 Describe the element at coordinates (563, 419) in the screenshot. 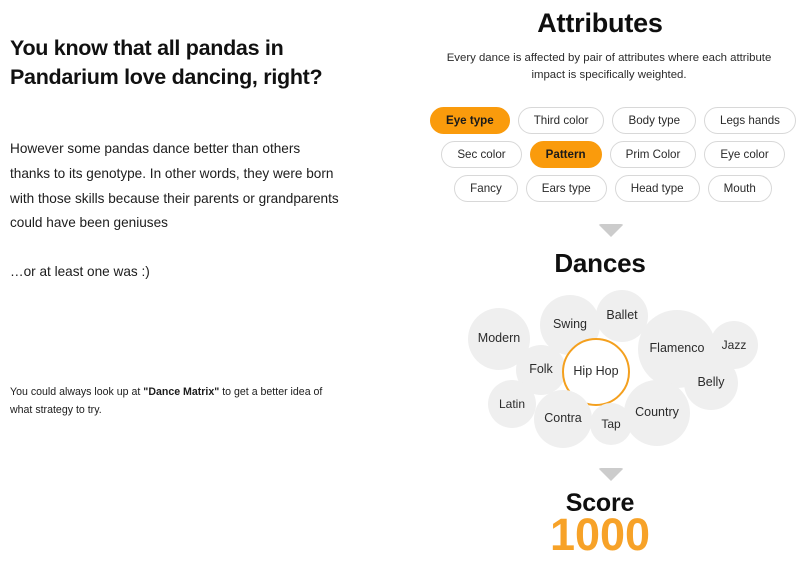

I see `dance-bubble-contra: Contra` at that location.